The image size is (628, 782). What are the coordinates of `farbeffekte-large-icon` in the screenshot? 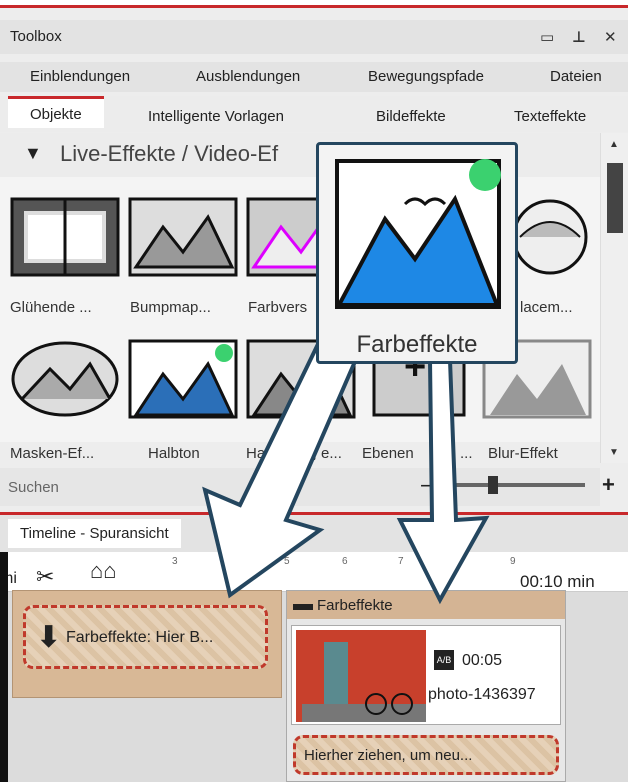 It's located at (418, 234).